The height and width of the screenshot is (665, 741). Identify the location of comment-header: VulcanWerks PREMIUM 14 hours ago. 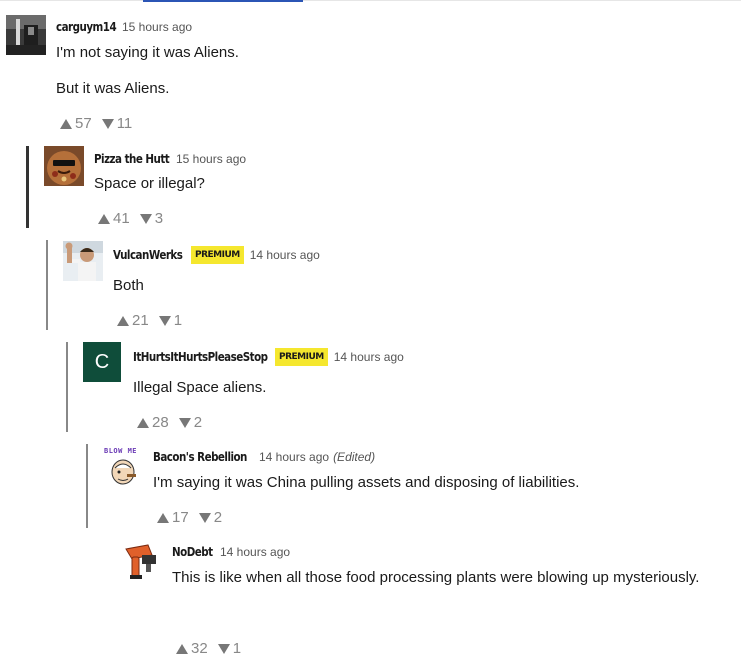
(216, 255).